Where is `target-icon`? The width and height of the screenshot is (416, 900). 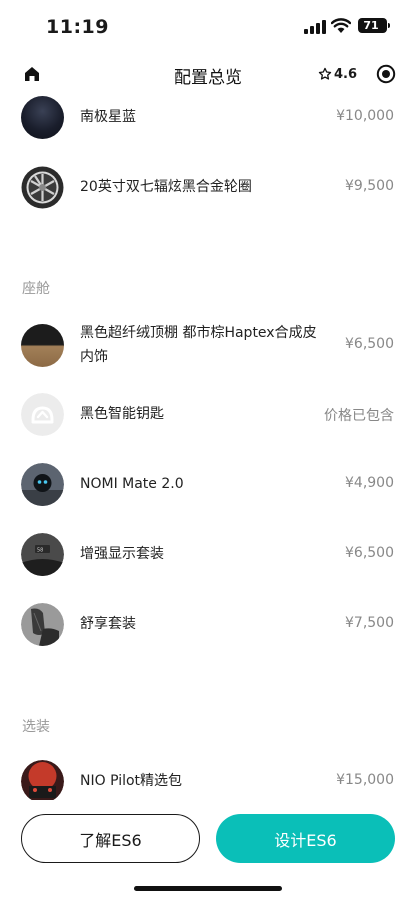 target-icon is located at coordinates (386, 74).